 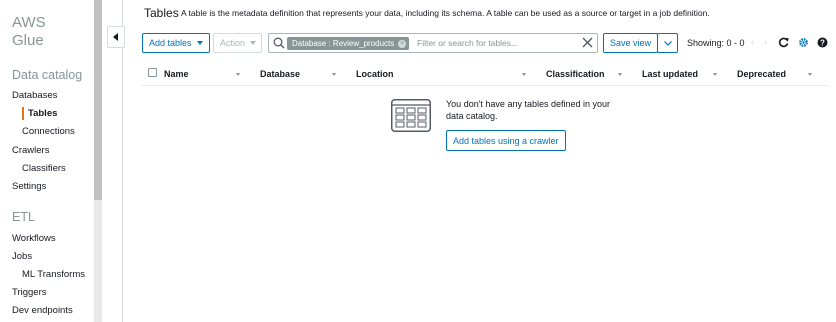 I want to click on remove-token-icon: ✕, so click(x=402, y=43).